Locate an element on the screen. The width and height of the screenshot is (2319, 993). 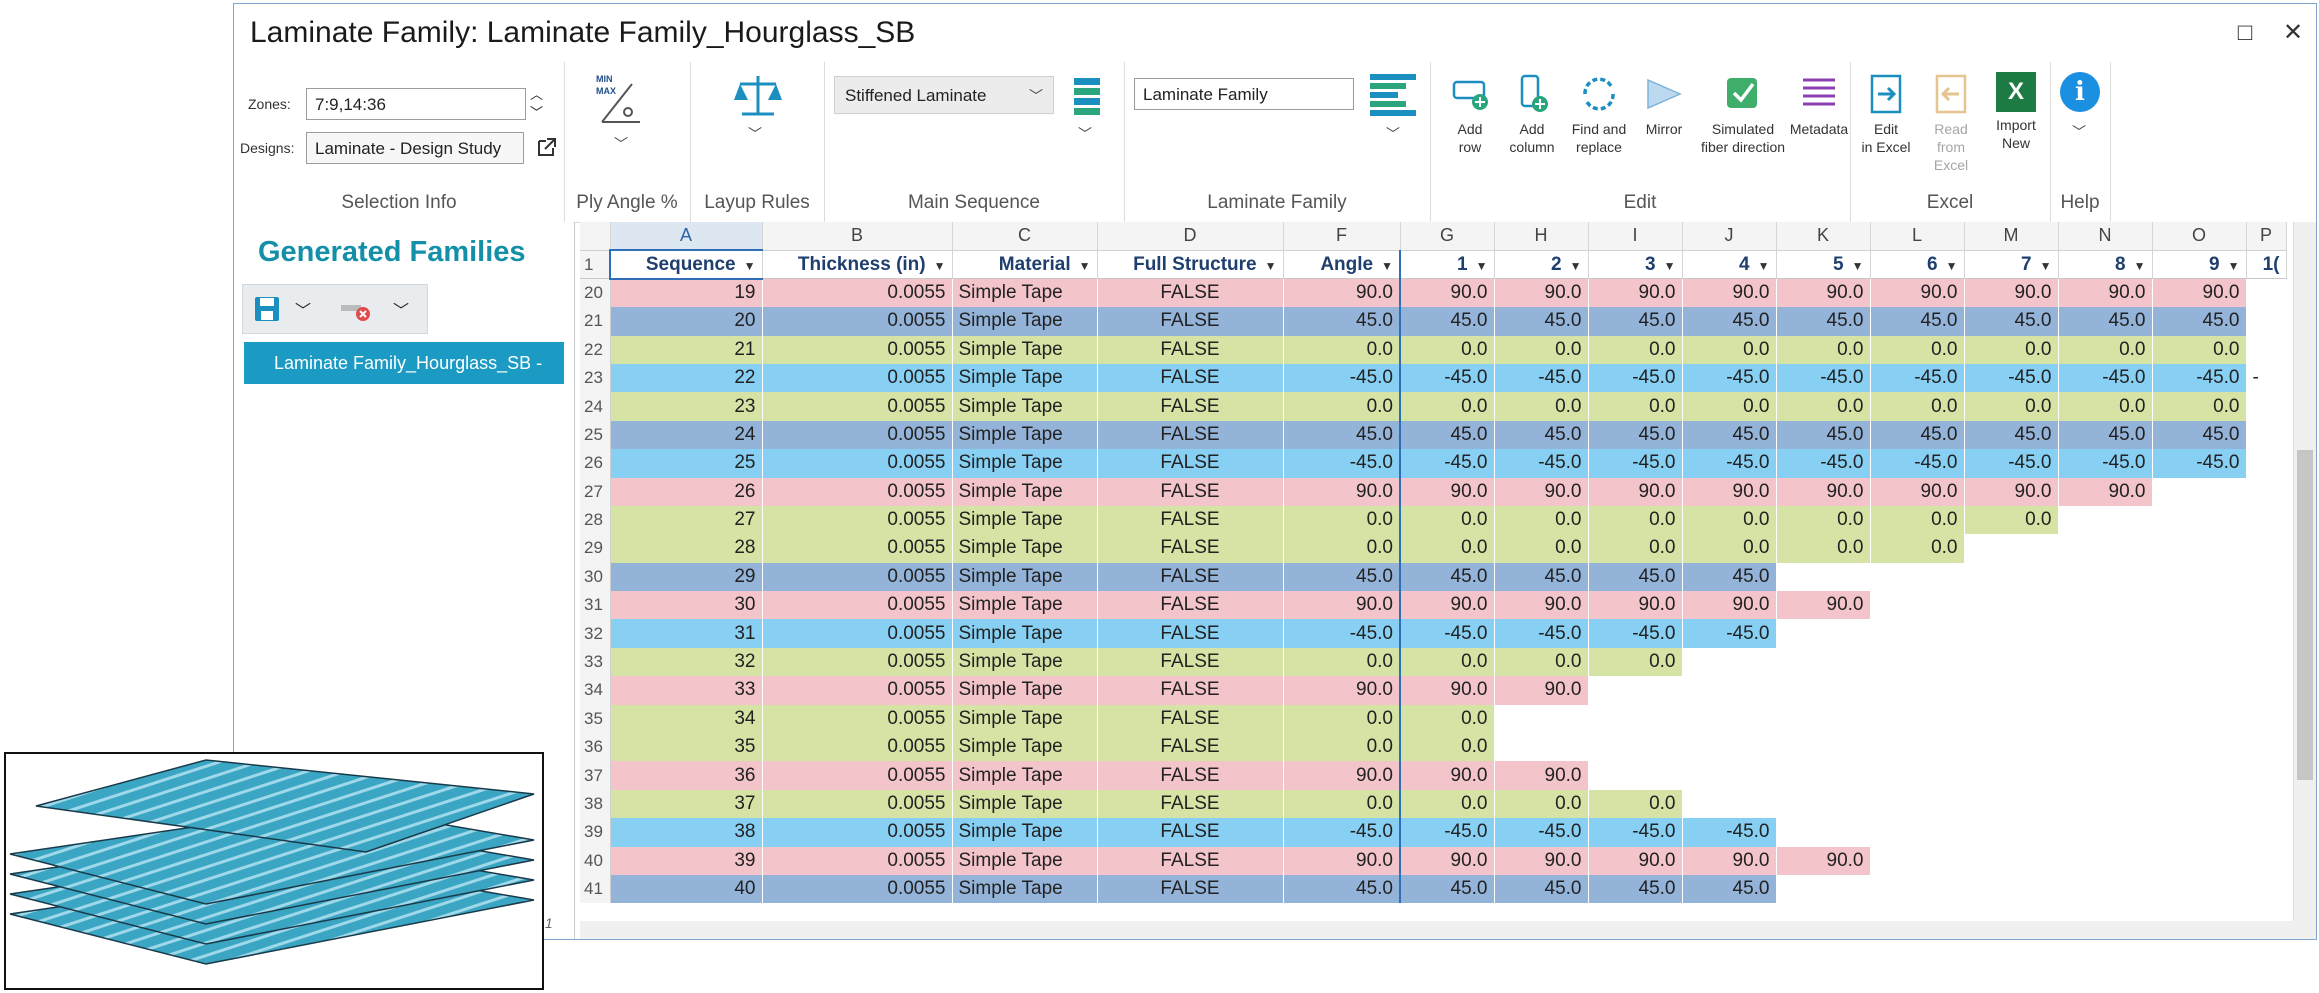
column-header: Sequence ▼ is located at coordinates (686, 264).